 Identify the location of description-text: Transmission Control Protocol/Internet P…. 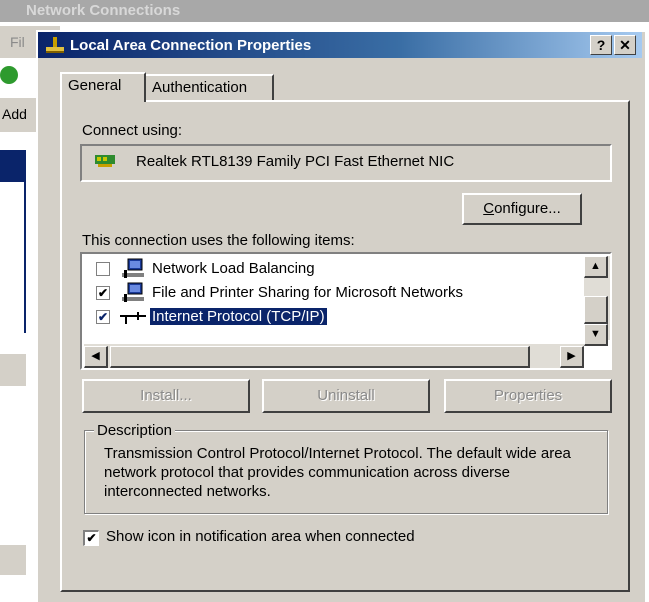
(337, 472).